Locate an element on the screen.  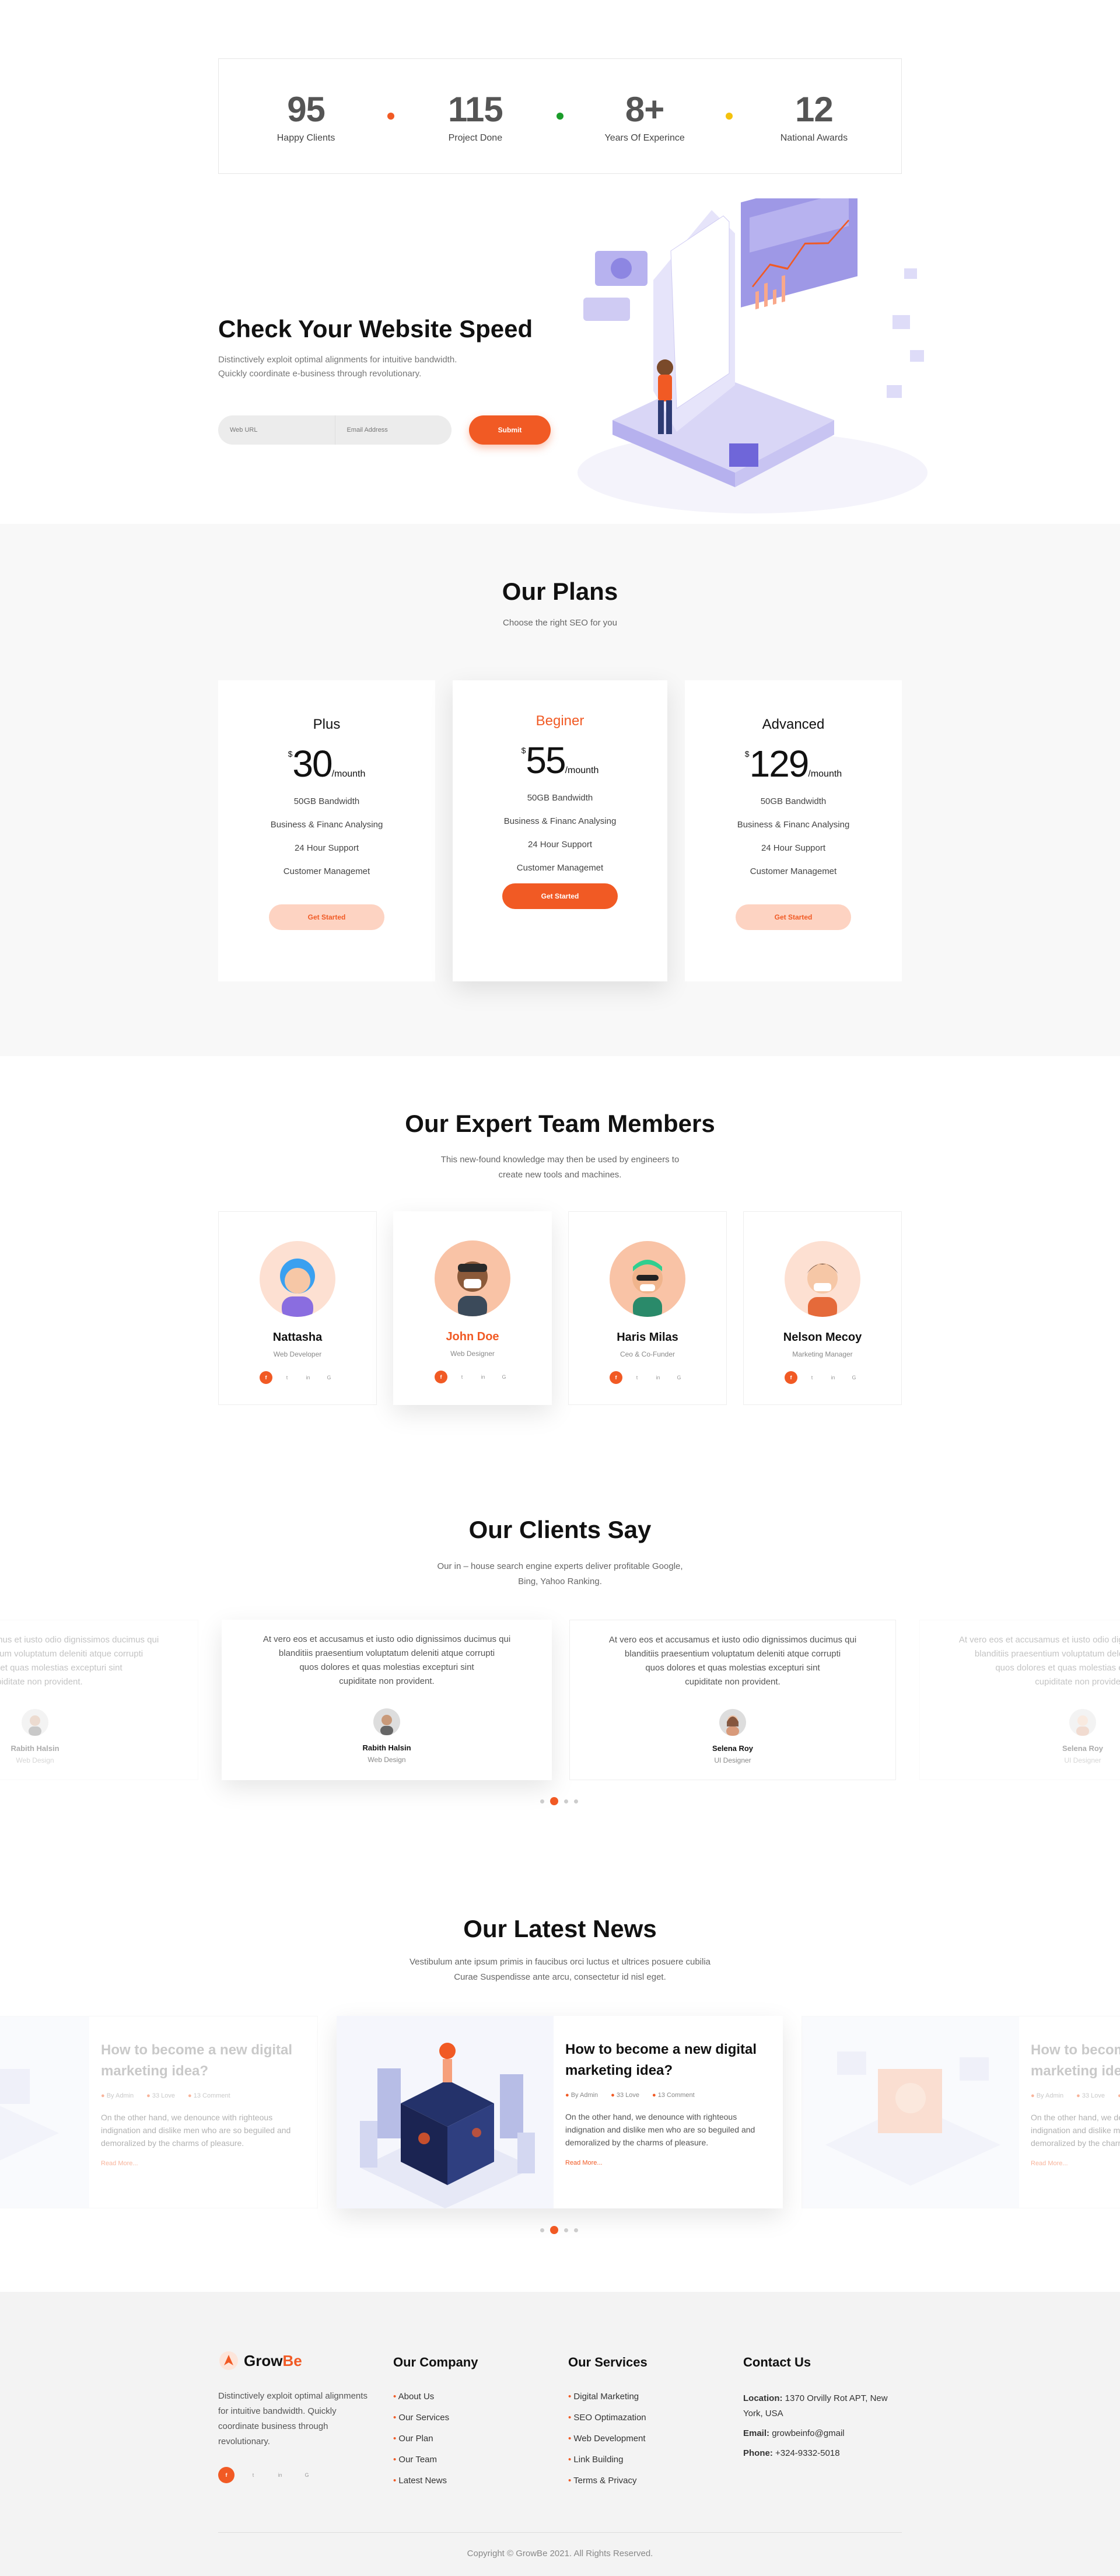
client-role: Web Design is located at coordinates (387, 1760).